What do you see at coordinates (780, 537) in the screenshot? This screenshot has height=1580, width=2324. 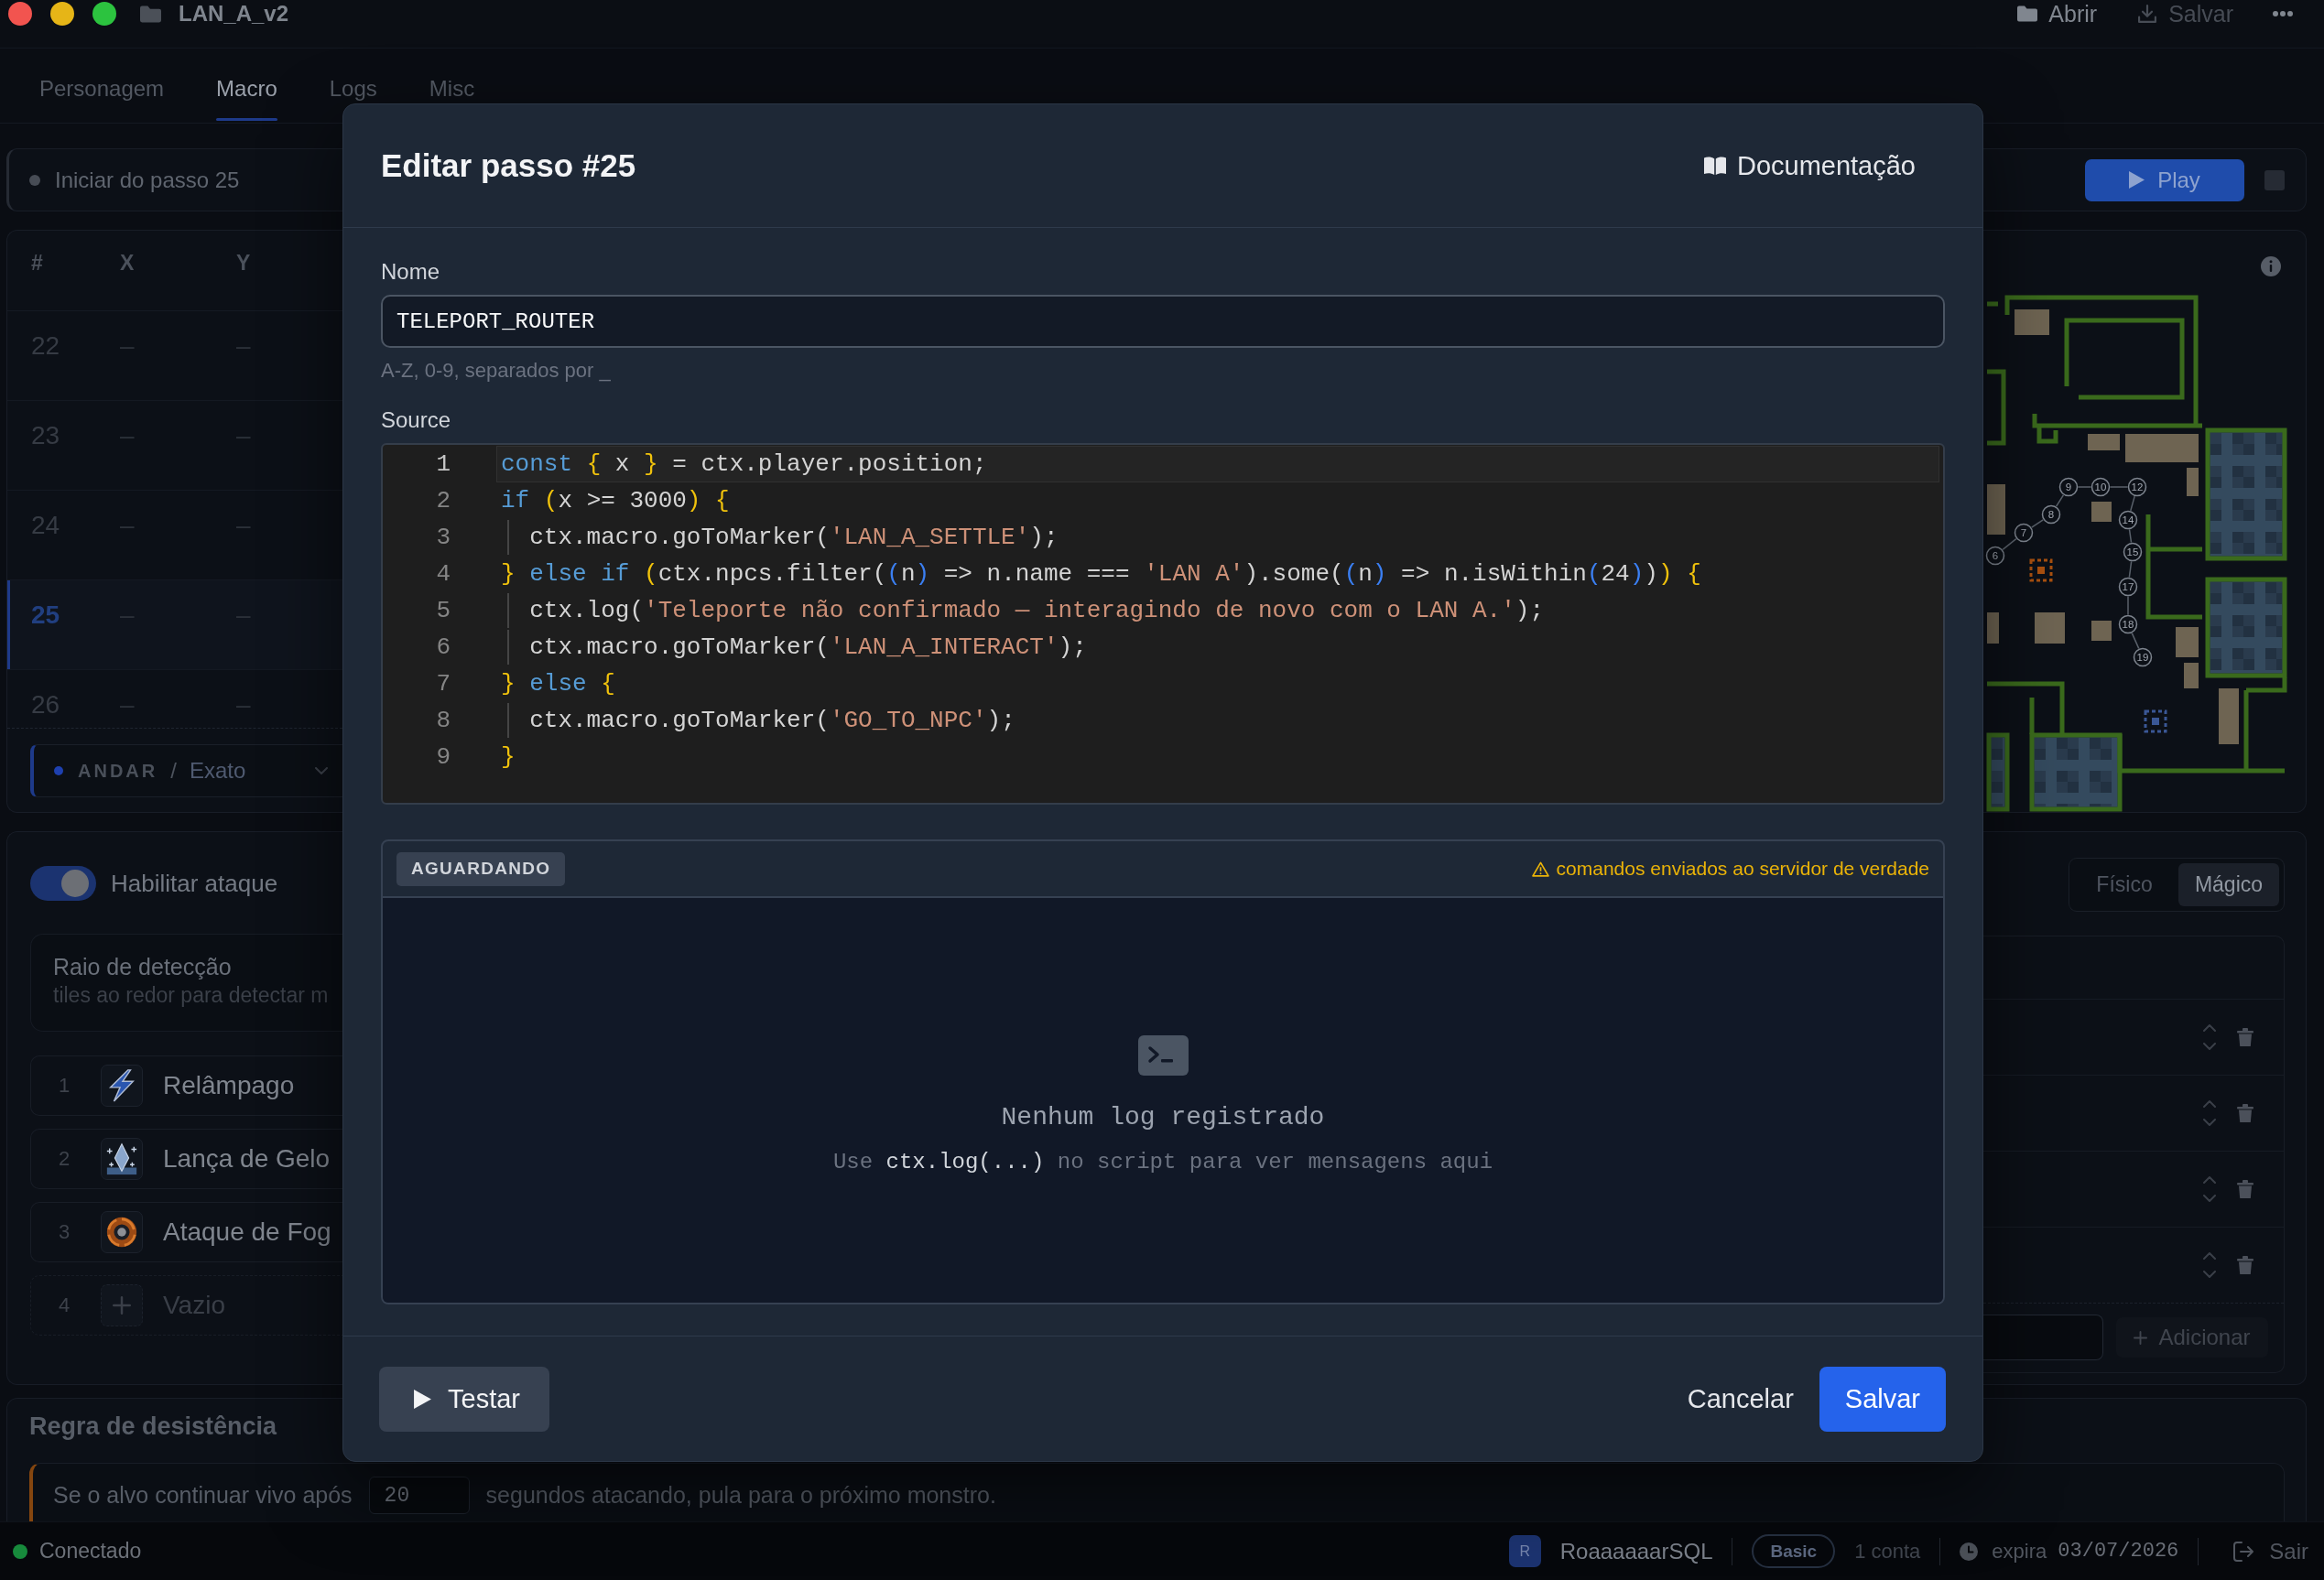 I see `code-line: ctx.macro.goToMarker('LAN_A_SETTLE');` at bounding box center [780, 537].